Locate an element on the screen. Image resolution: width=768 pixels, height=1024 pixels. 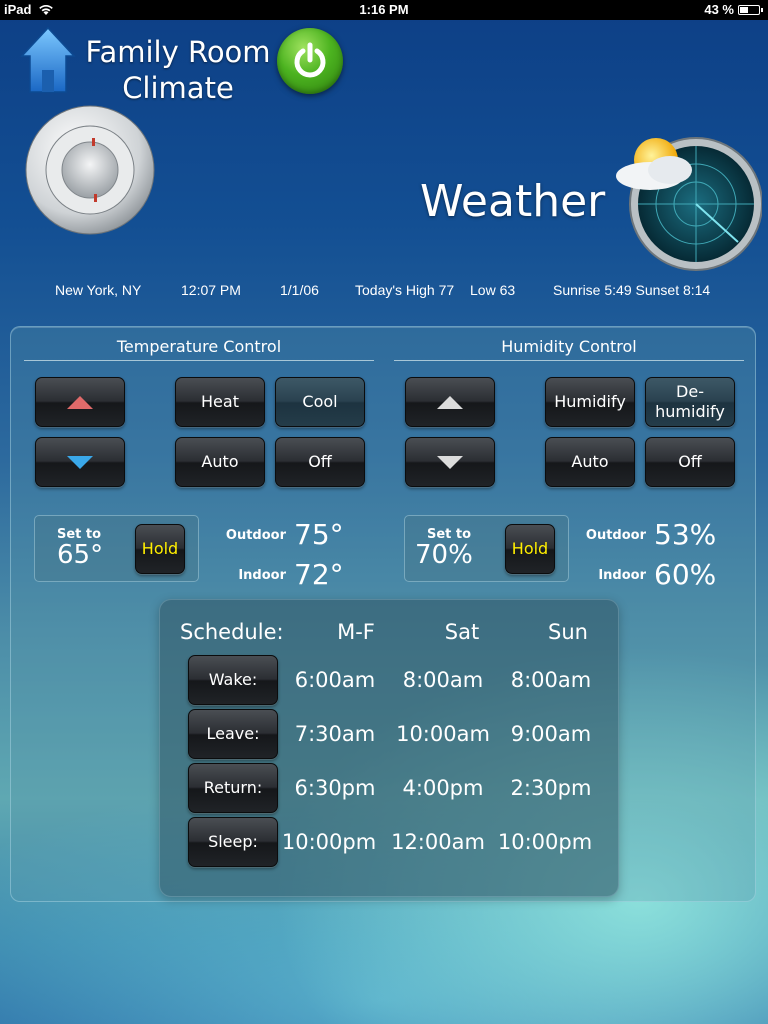
power-button is located at coordinates (310, 61).